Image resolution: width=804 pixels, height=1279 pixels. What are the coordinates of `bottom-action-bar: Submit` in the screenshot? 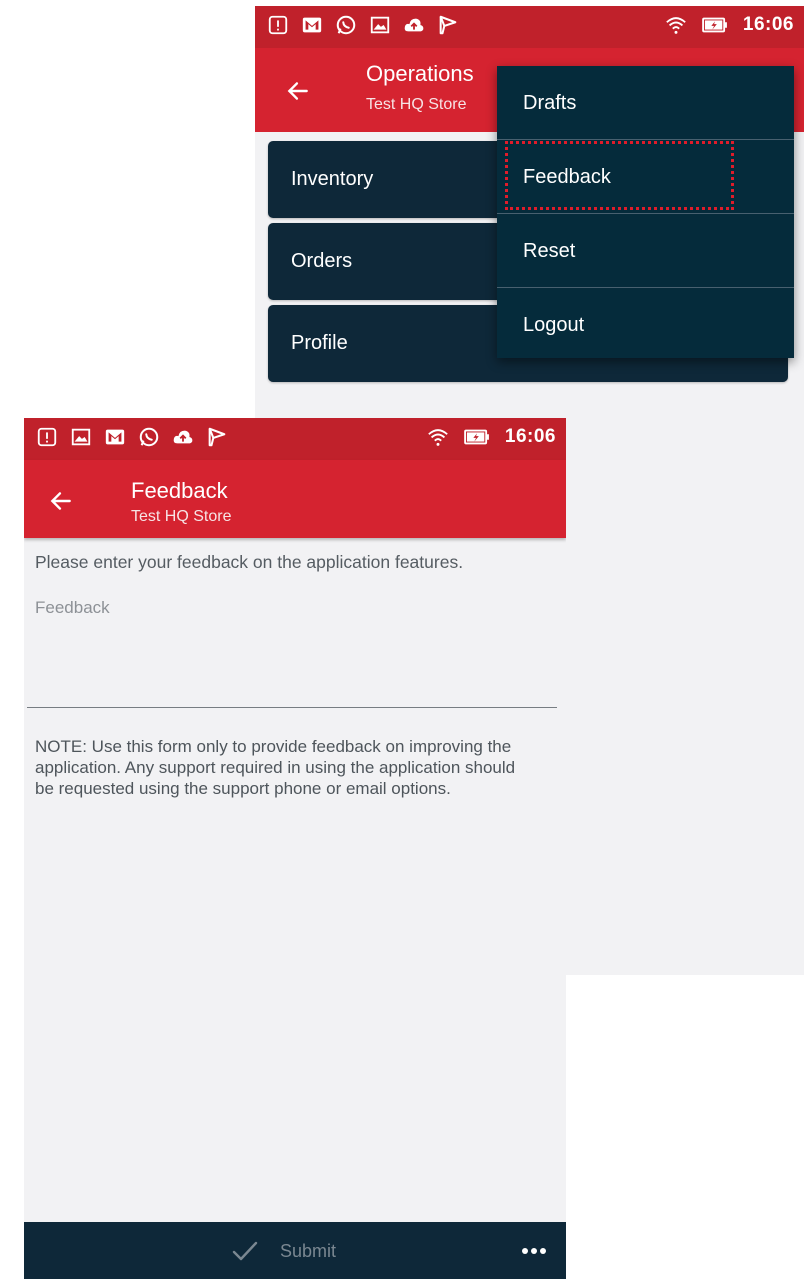 It's located at (295, 1250).